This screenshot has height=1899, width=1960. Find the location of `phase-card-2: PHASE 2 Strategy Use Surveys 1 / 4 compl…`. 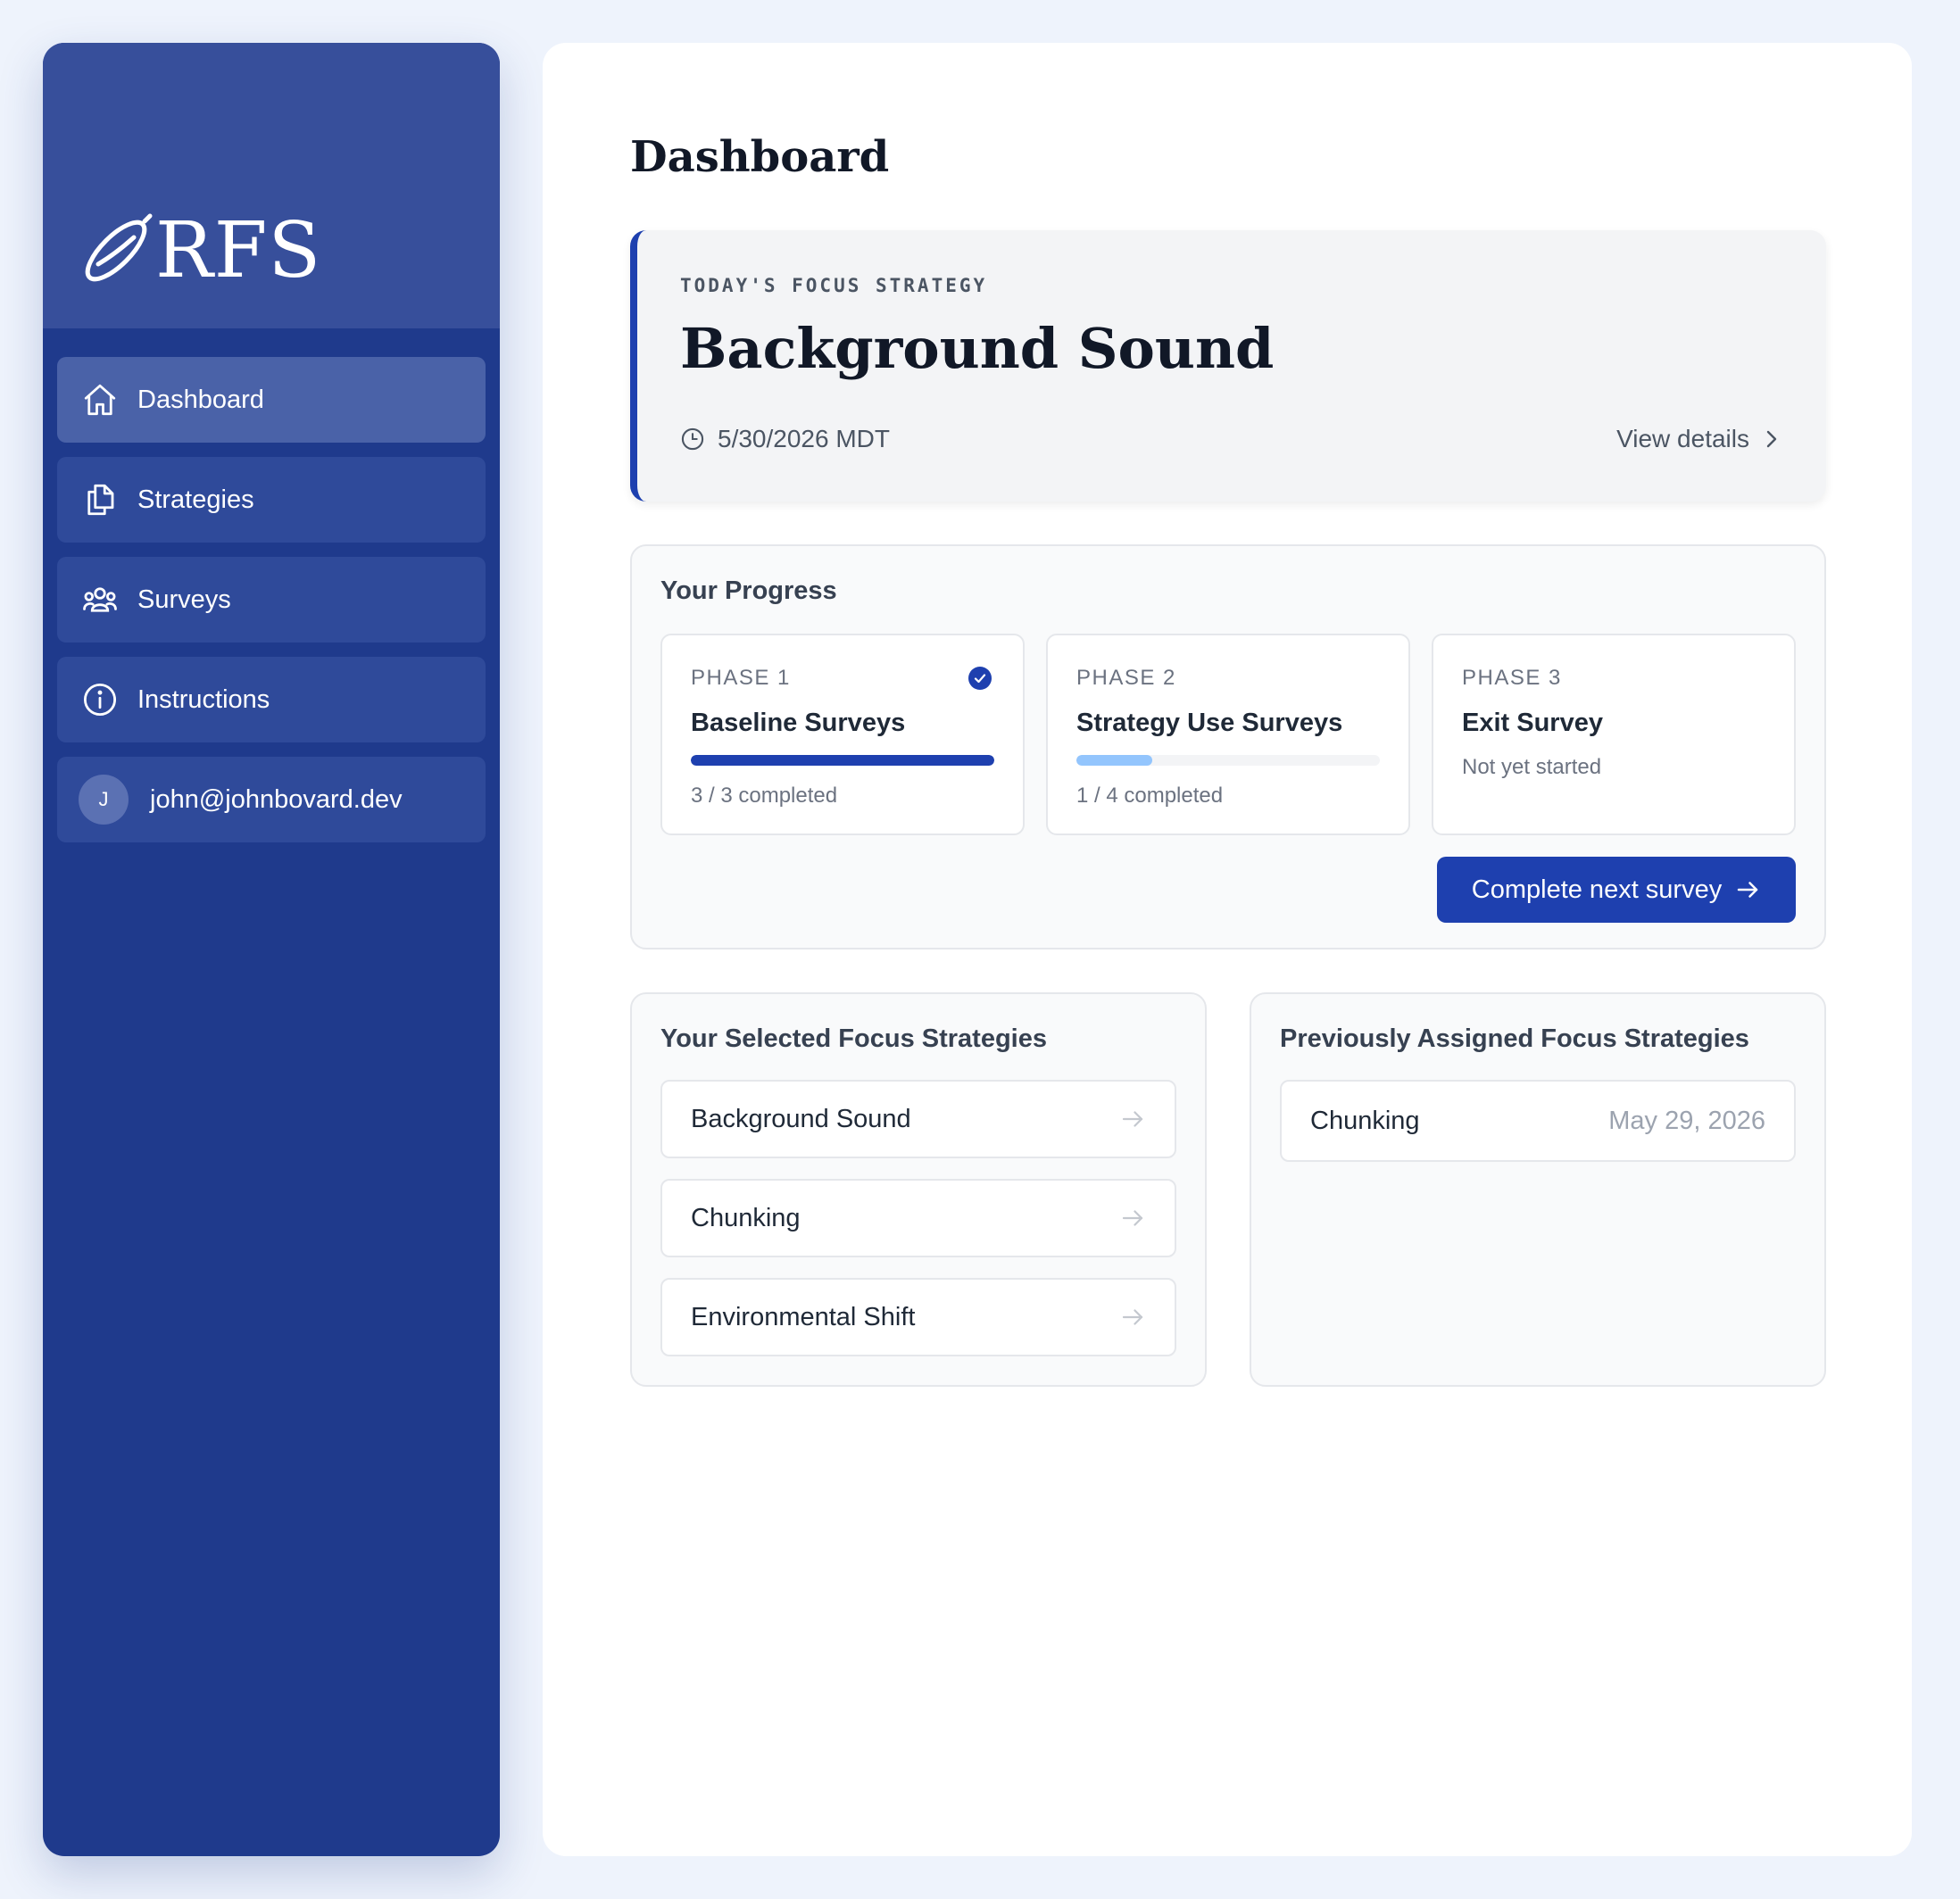

phase-card-2: PHASE 2 Strategy Use Surveys 1 / 4 compl… is located at coordinates (1228, 734).